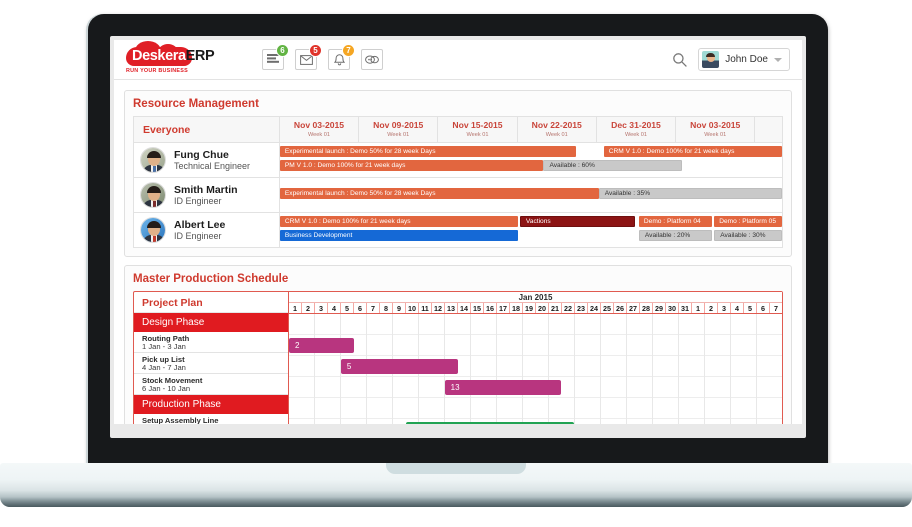 The height and width of the screenshot is (527, 912). Describe the element at coordinates (295, 308) in the screenshot. I see `gantt-day-tick: 1` at that location.